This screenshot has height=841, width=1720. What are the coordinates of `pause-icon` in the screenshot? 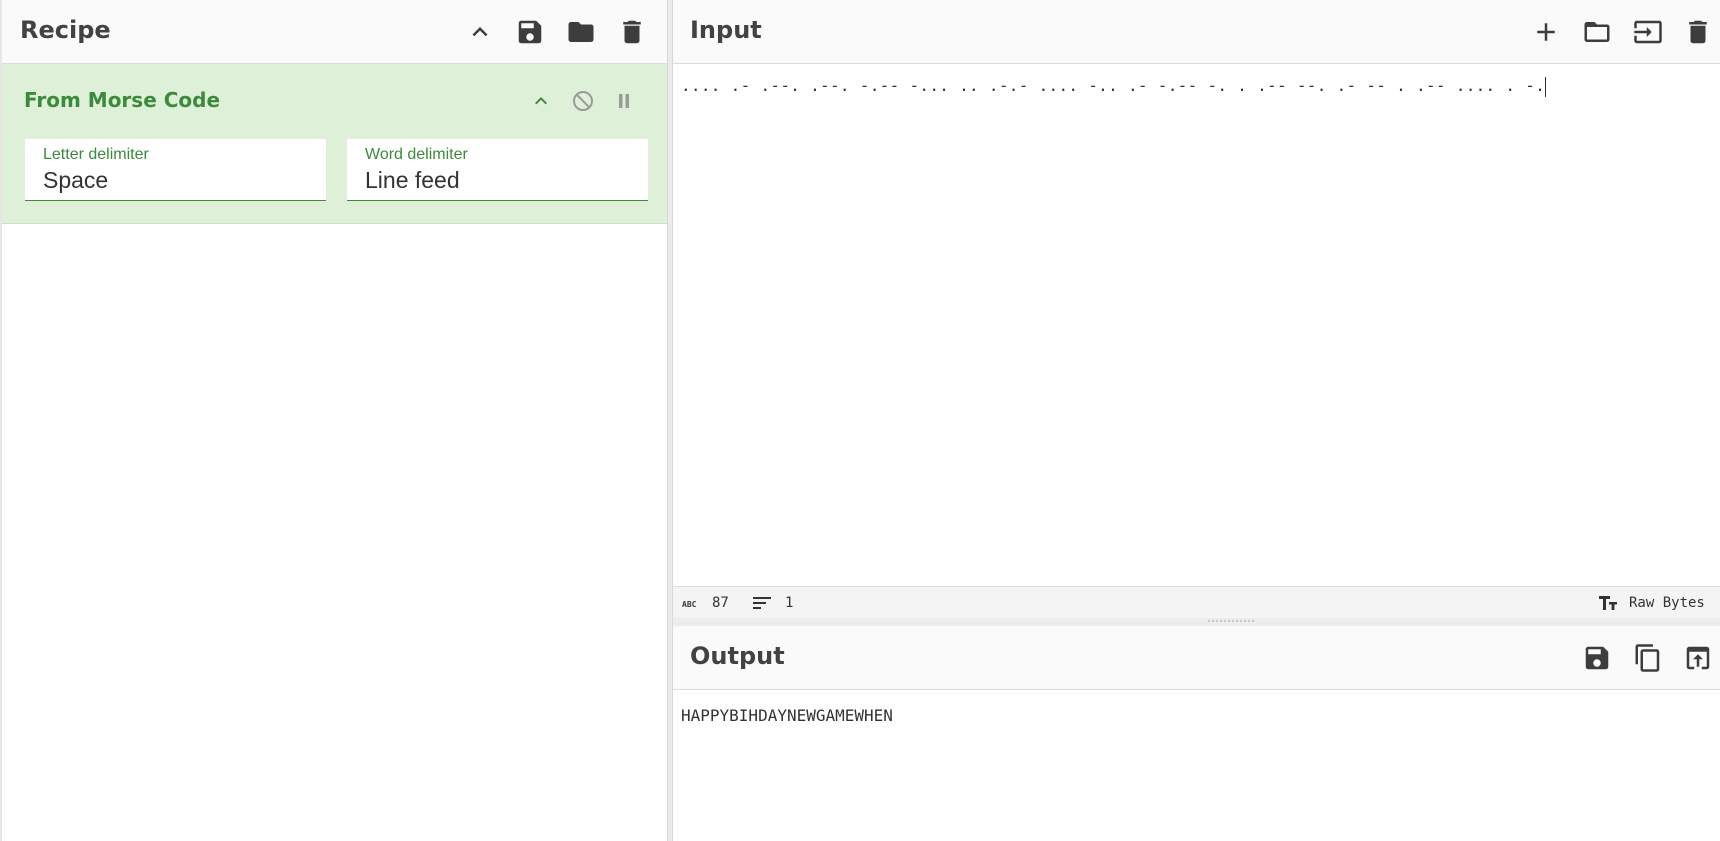 It's located at (624, 101).